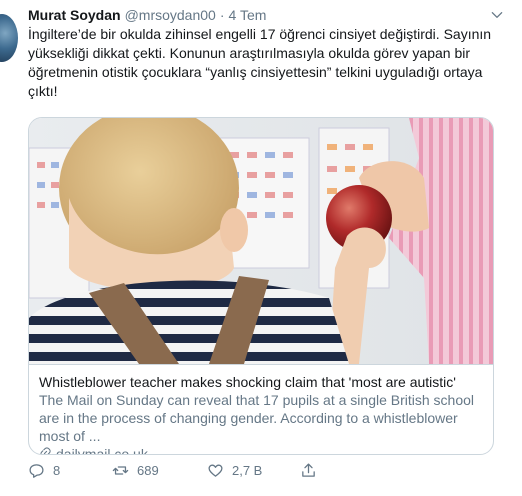  What do you see at coordinates (215, 470) in the screenshot?
I see `like-icon` at bounding box center [215, 470].